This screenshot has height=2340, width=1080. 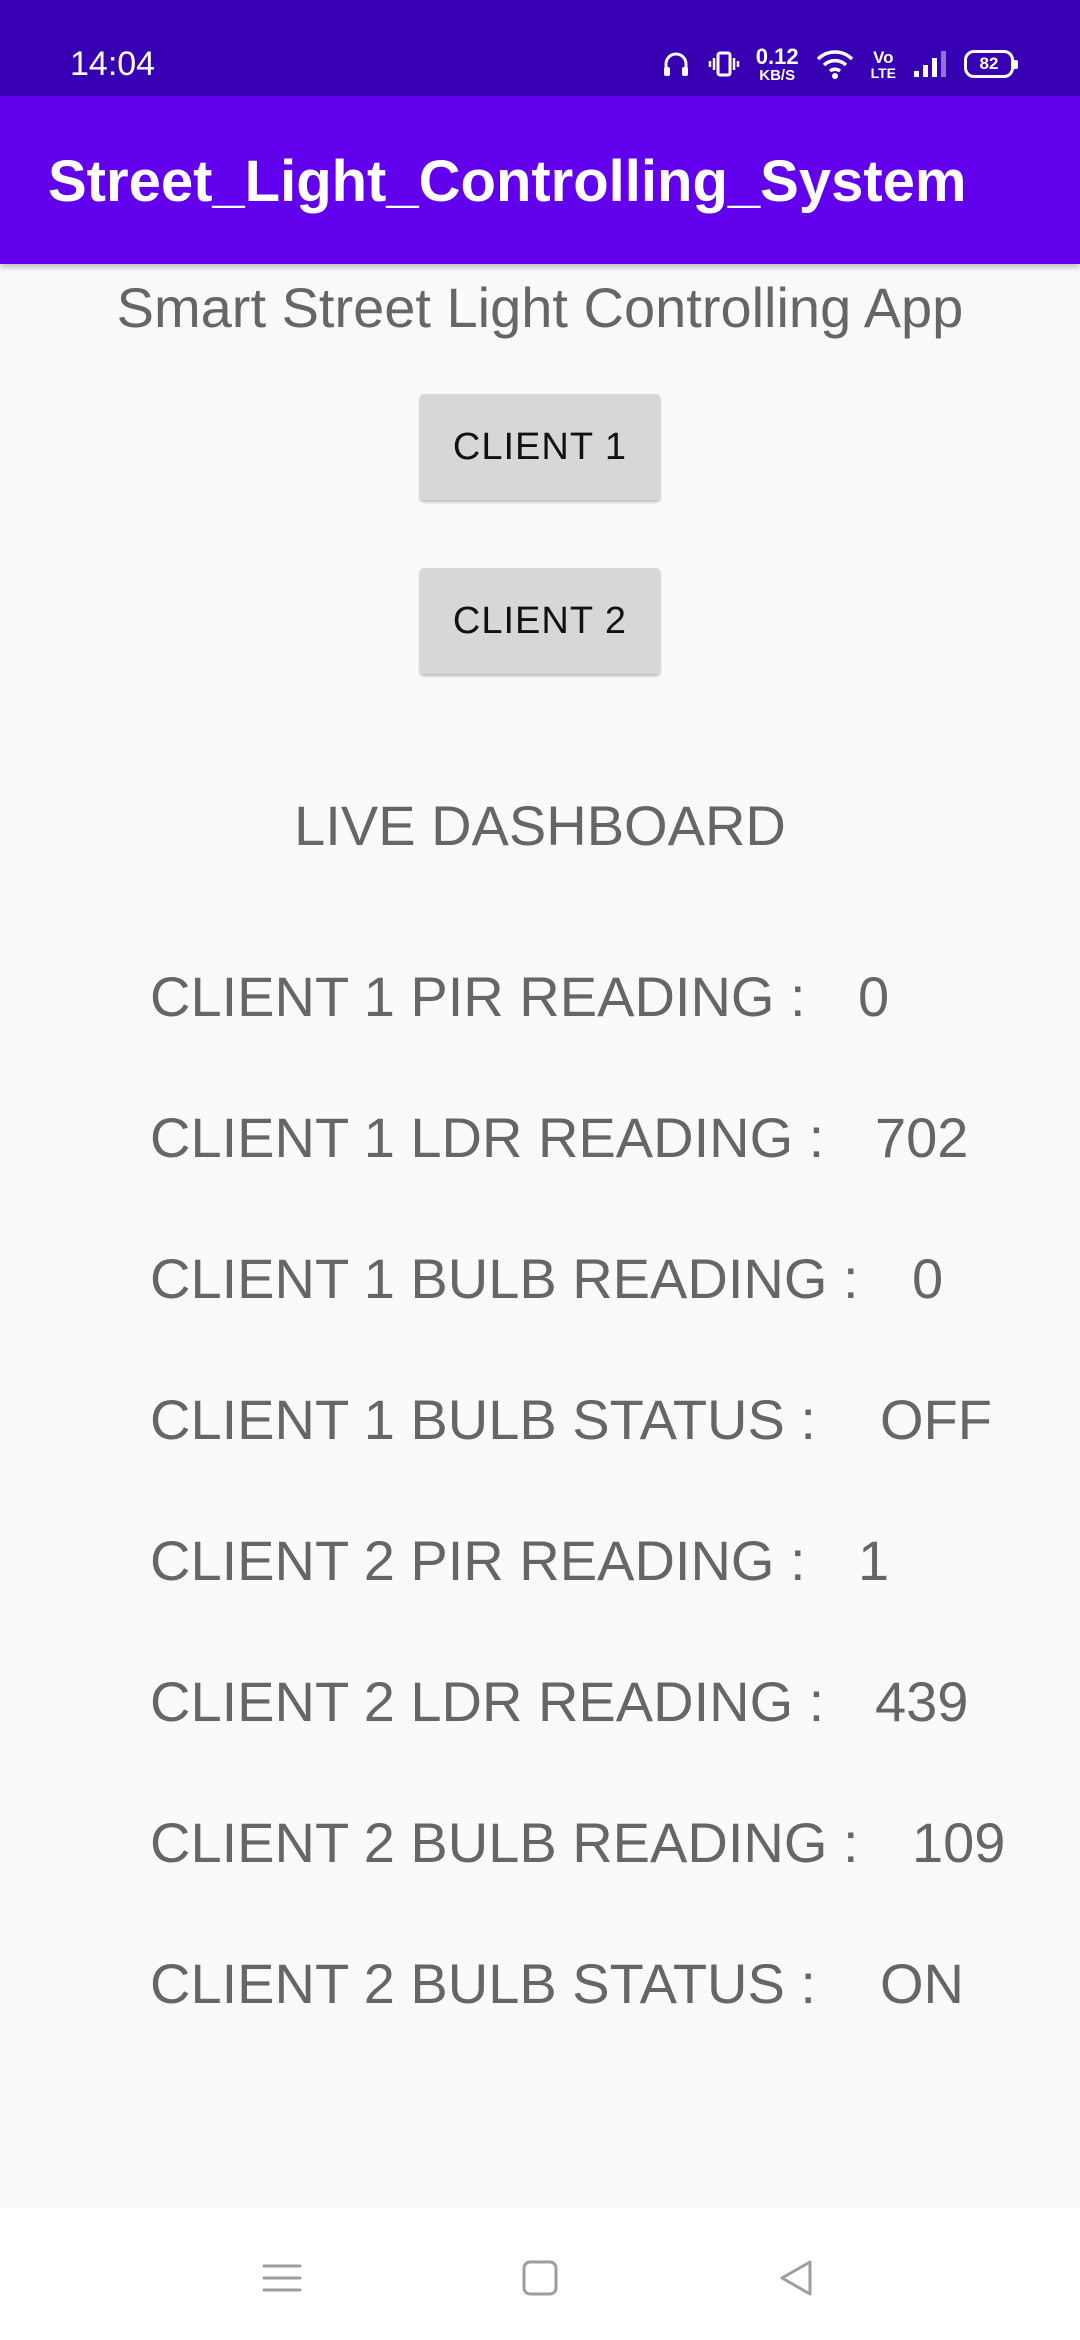 I want to click on reading-client1-bulb: CLIENT 1 BULB READING : 0, so click(x=546, y=1279).